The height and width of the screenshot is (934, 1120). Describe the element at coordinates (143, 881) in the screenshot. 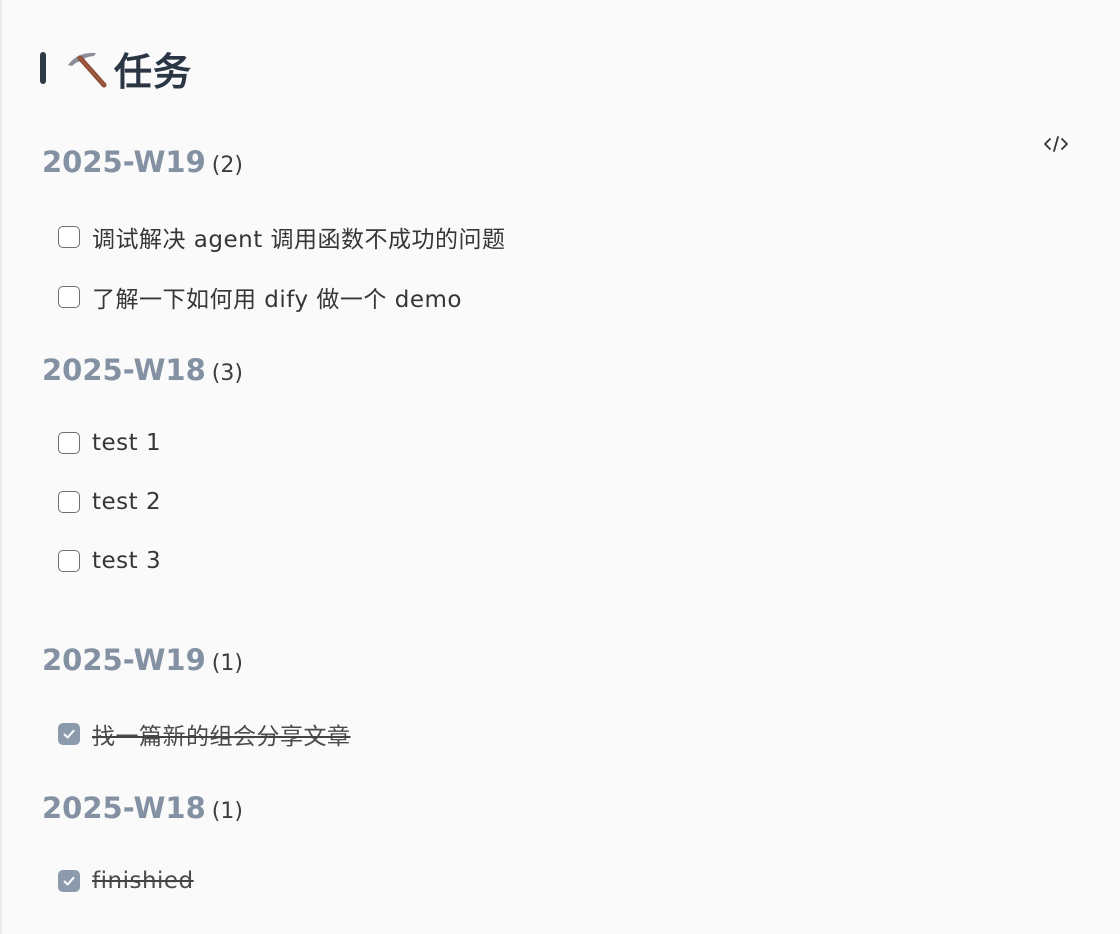

I see `task-text: finishied` at that location.